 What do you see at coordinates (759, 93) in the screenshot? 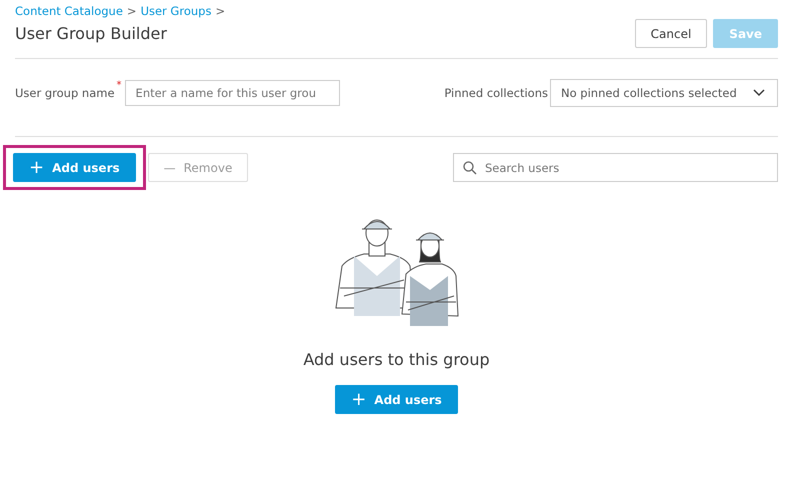
I see `chevron-down-icon` at bounding box center [759, 93].